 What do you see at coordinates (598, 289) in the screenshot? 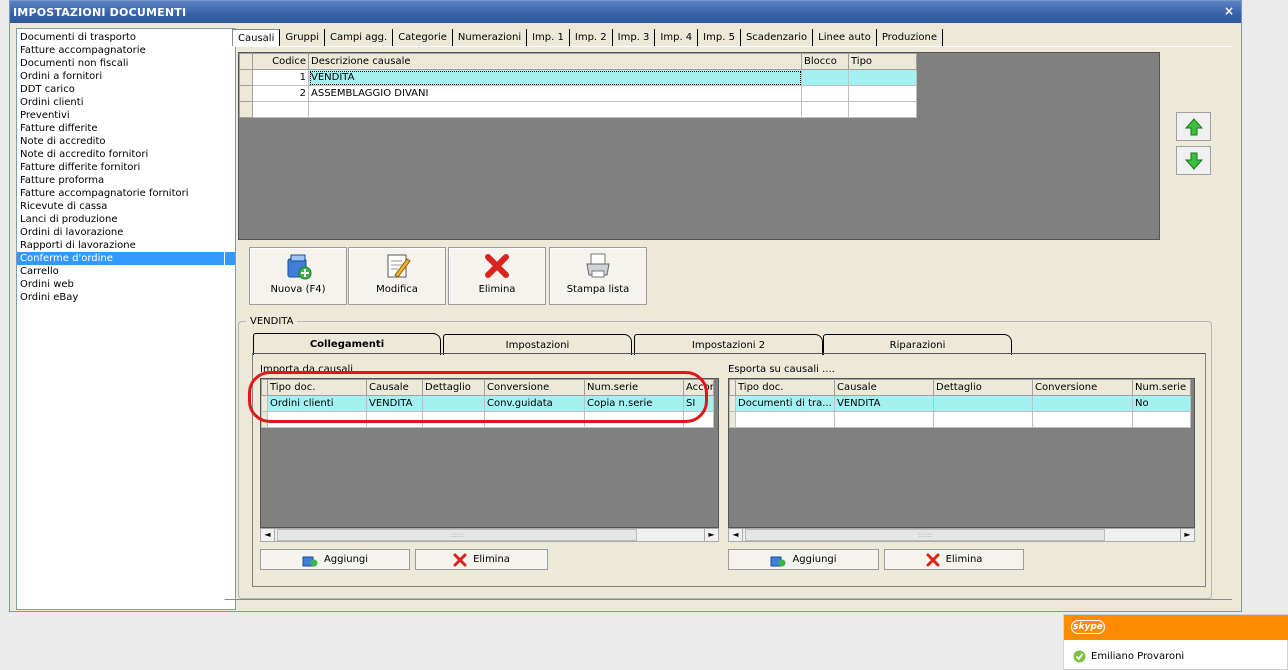
I see `print-list-button-label: Stampa lista` at bounding box center [598, 289].